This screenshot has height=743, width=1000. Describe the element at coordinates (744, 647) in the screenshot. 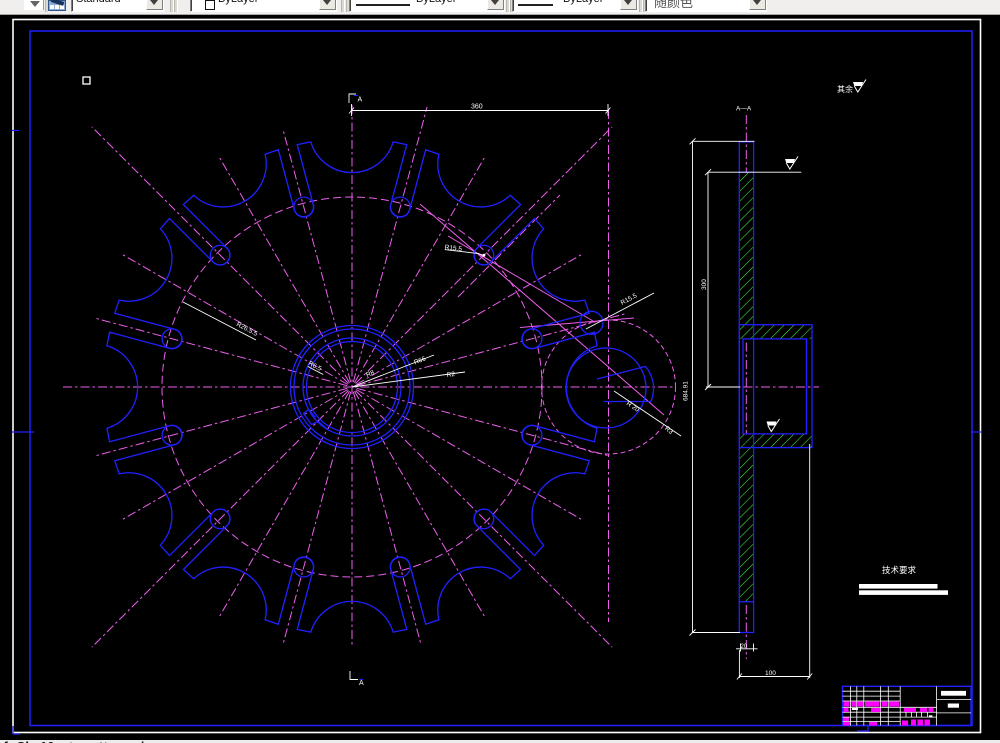

I see `svg-text: 20` at that location.